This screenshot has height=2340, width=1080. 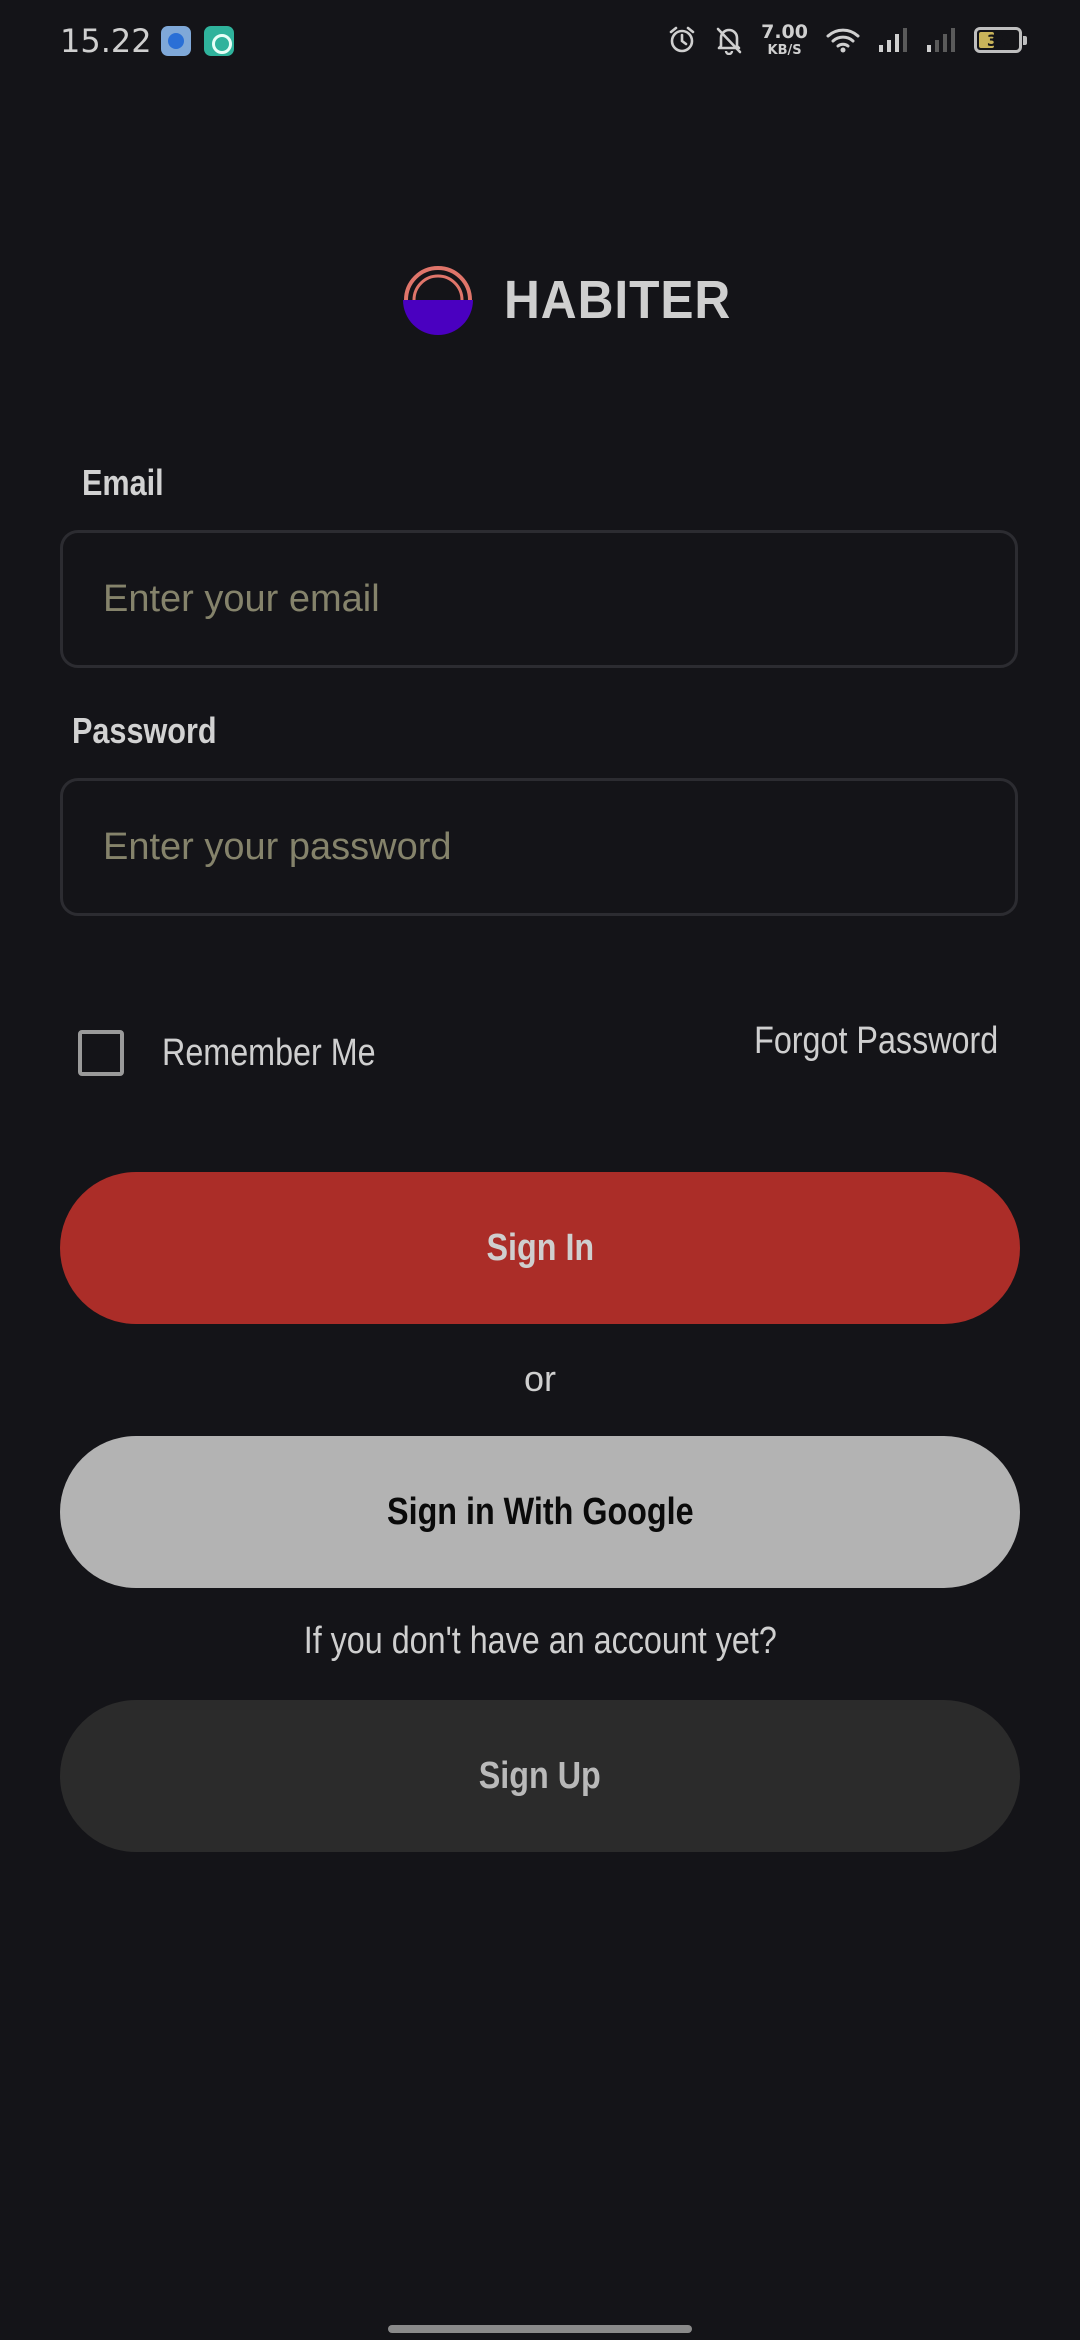 I want to click on network-speed-value: 7.00, so click(x=784, y=32).